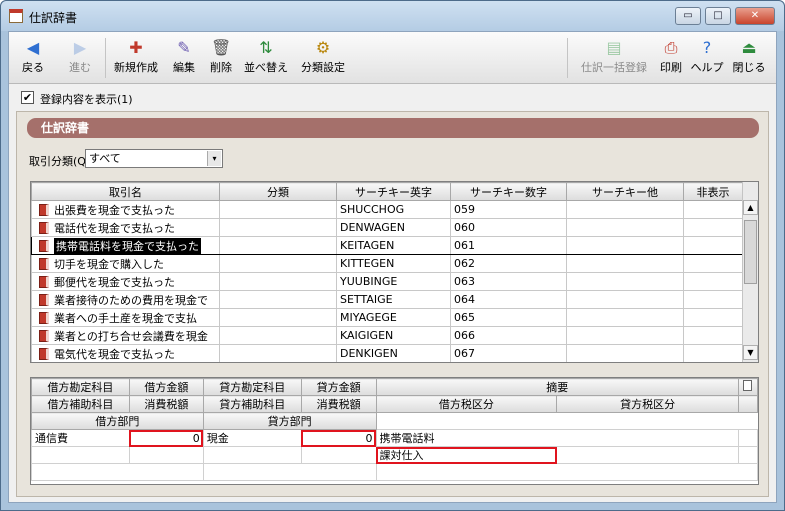 This screenshot has height=511, width=785. What do you see at coordinates (393, 209) in the screenshot?
I see `key-alpha-cell: SHUCCHOG` at bounding box center [393, 209].